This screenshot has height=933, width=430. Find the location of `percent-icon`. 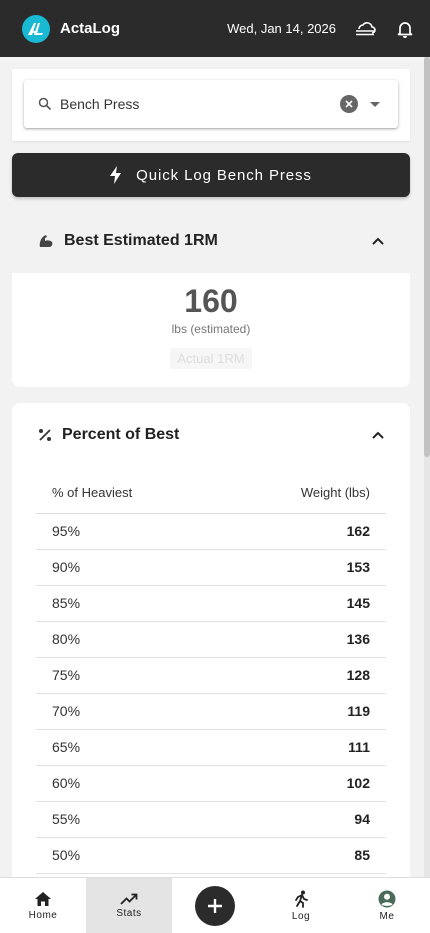

percent-icon is located at coordinates (45, 435).